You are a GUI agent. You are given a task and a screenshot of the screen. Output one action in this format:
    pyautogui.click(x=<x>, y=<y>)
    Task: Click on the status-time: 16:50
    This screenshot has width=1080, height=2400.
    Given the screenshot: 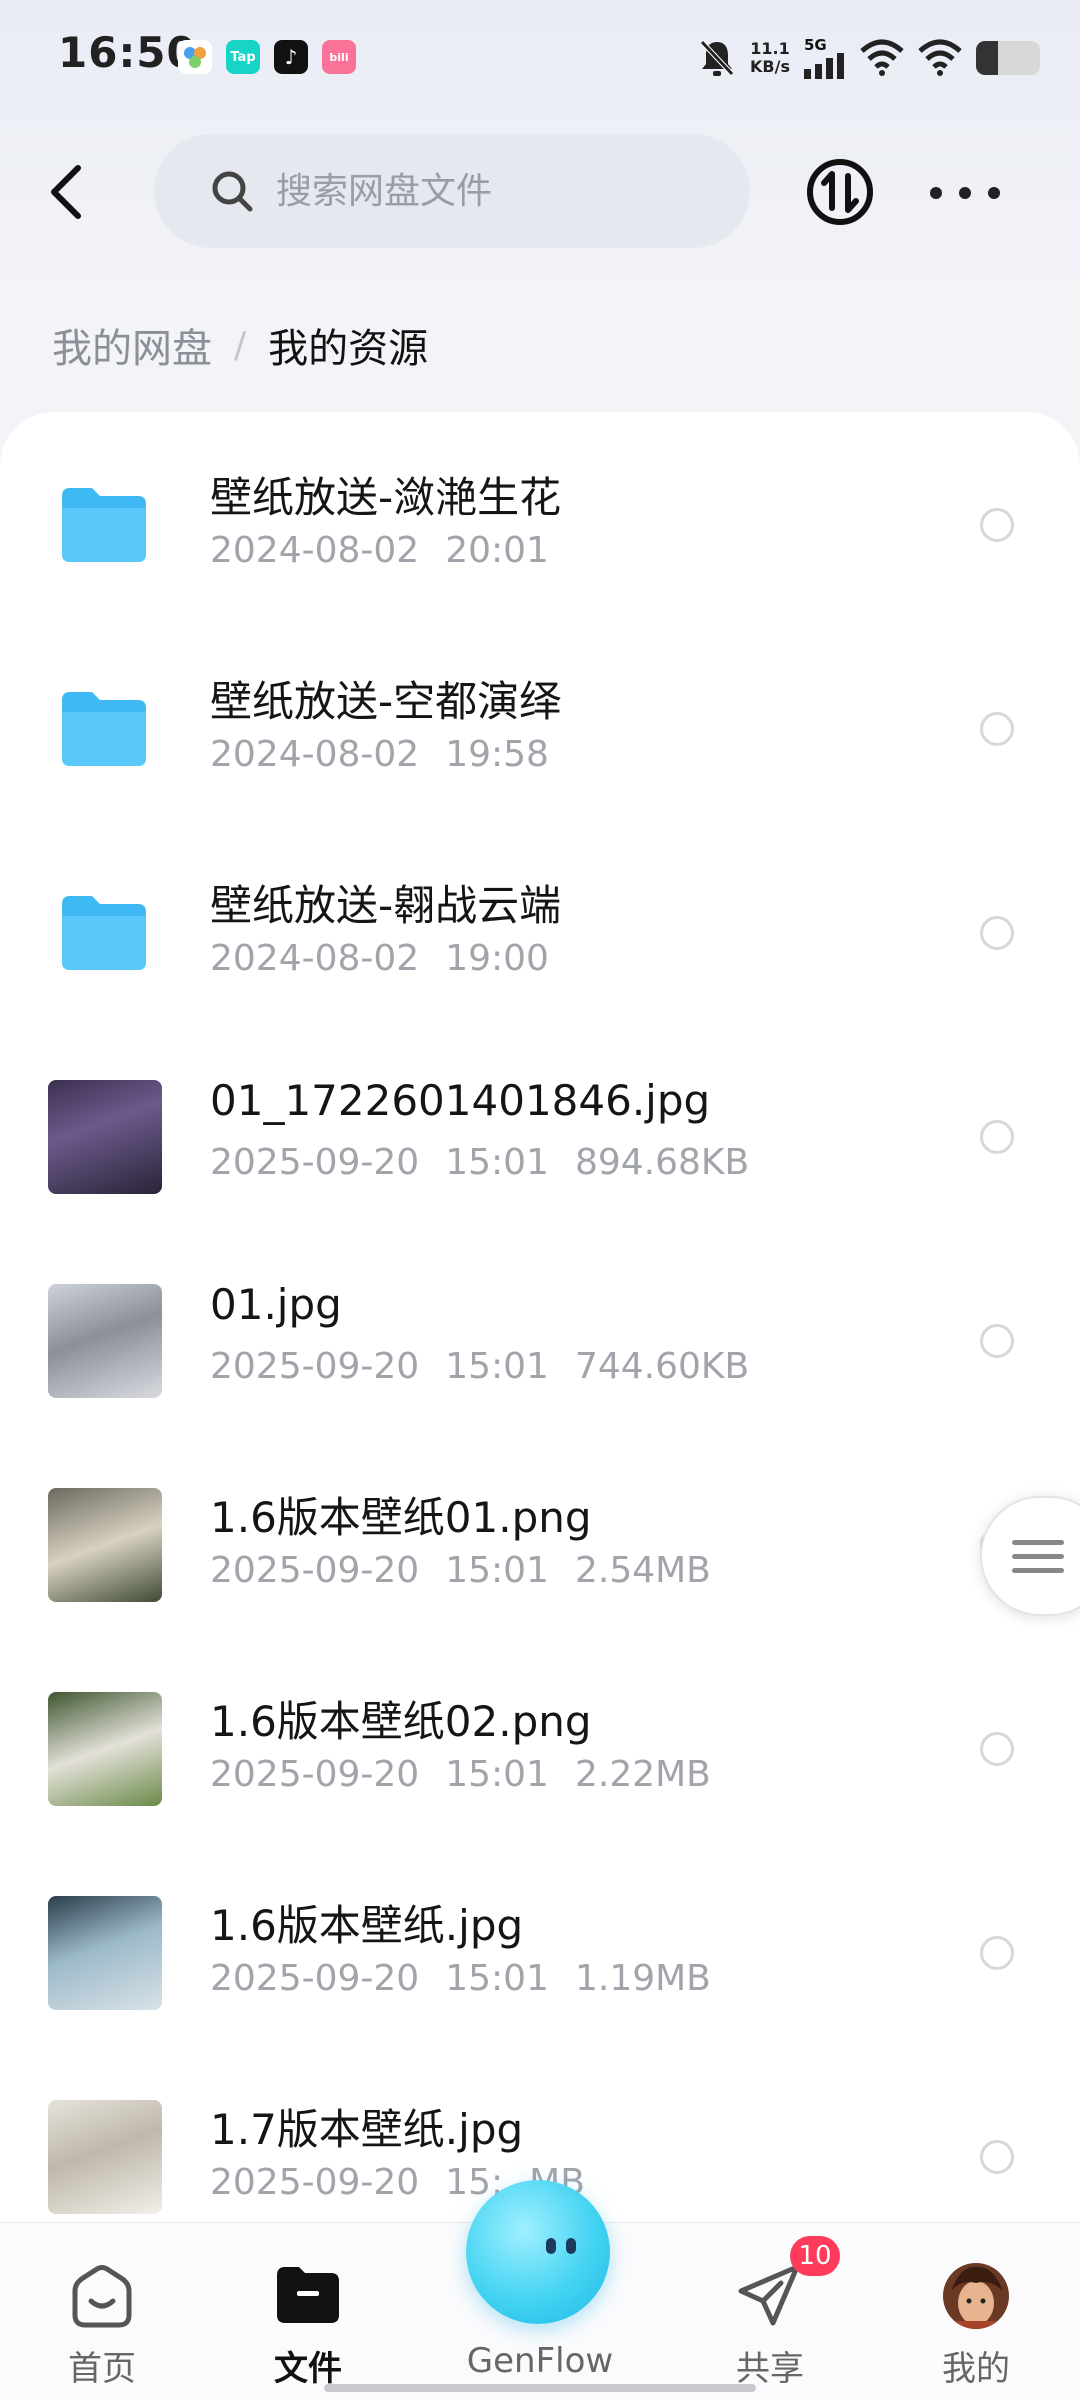 What is the action you would take?
    pyautogui.click(x=127, y=52)
    